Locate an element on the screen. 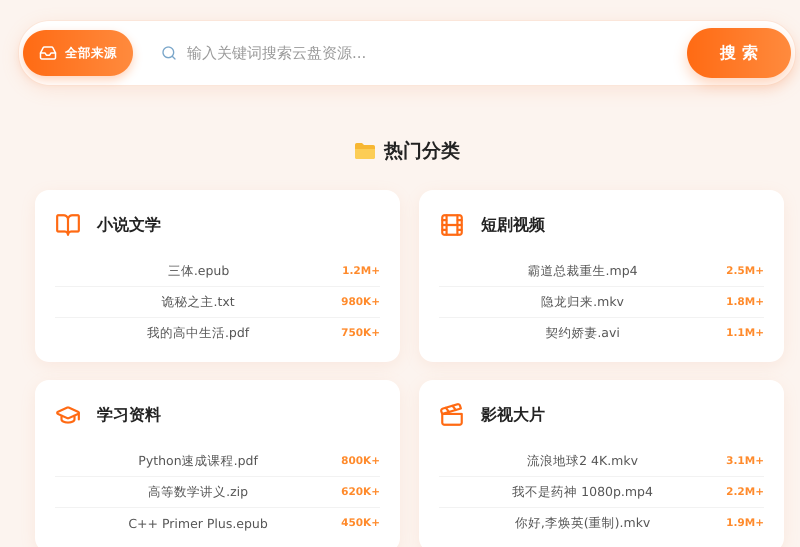  download-count: 2.2M+ is located at coordinates (745, 492).